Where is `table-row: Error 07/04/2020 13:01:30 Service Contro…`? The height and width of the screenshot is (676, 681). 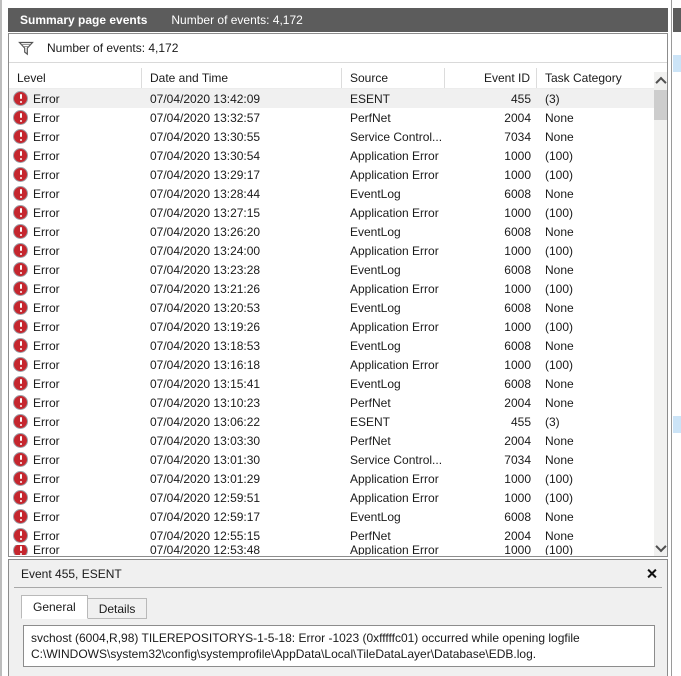 table-row: Error 07/04/2020 13:01:30 Service Contro… is located at coordinates (331, 459).